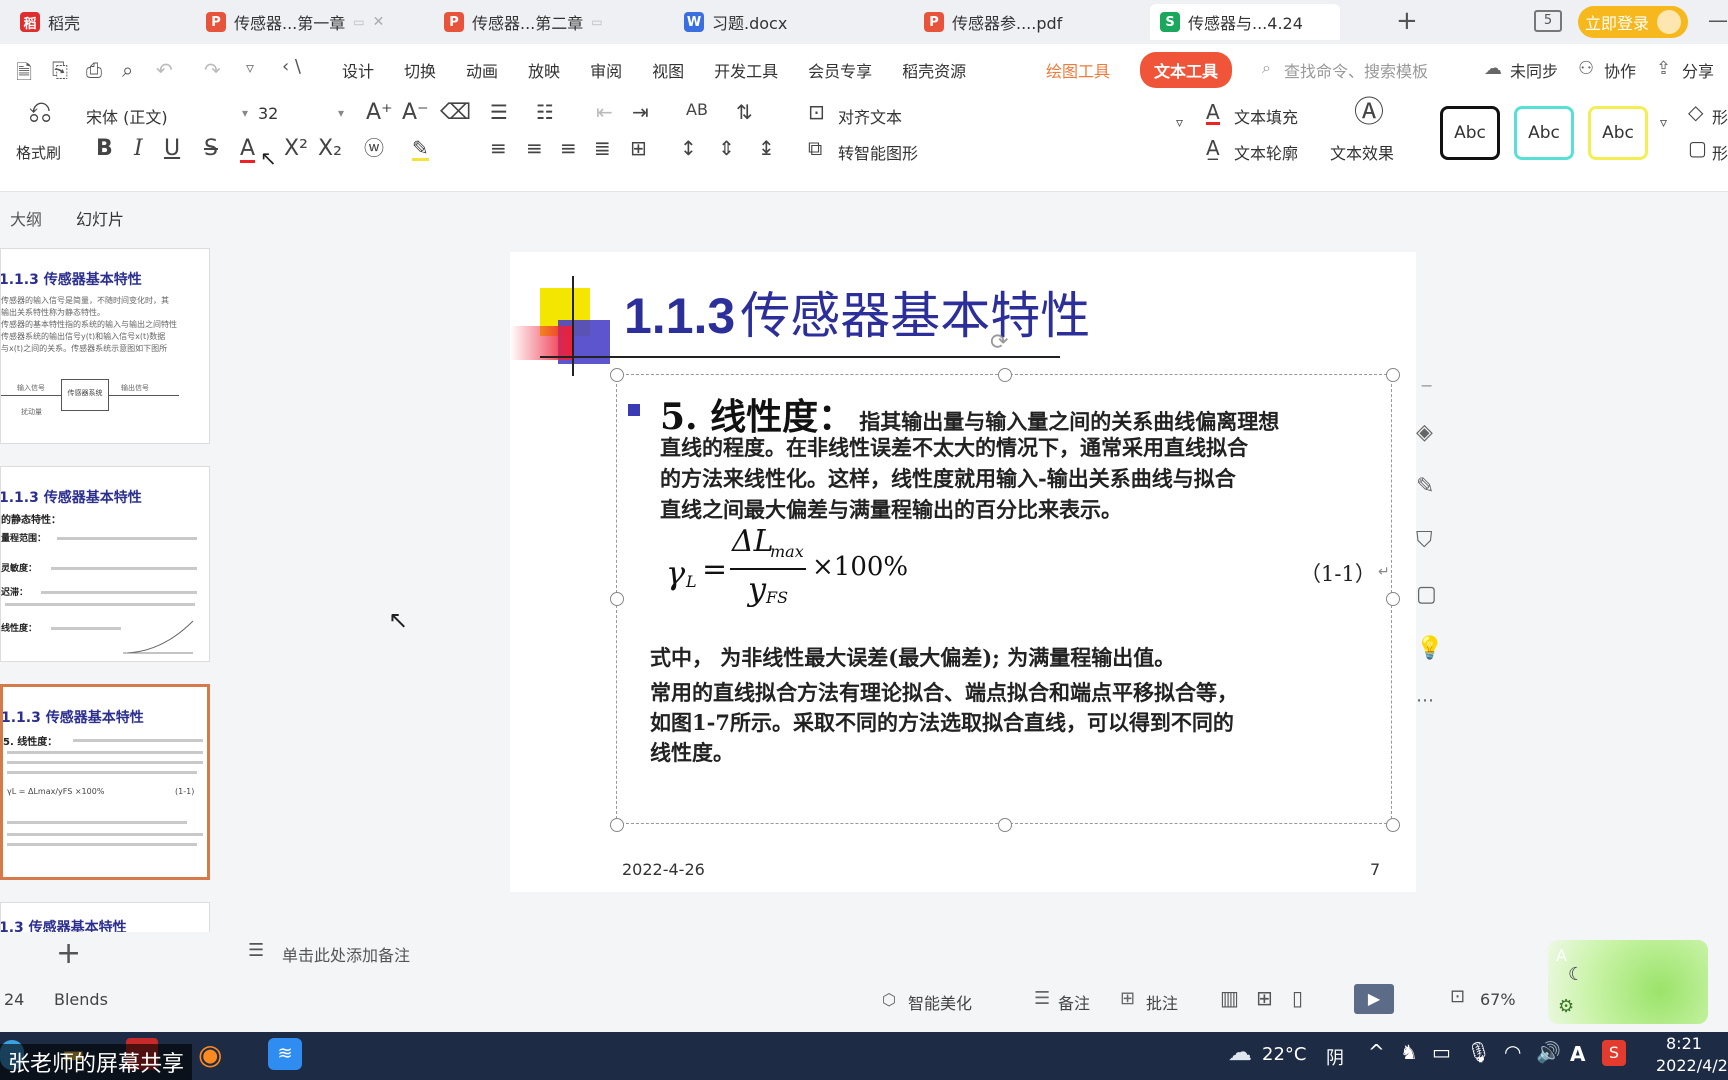 The height and width of the screenshot is (1080, 1728). I want to click on tab-docer: 稻 稻壳, so click(85, 22).